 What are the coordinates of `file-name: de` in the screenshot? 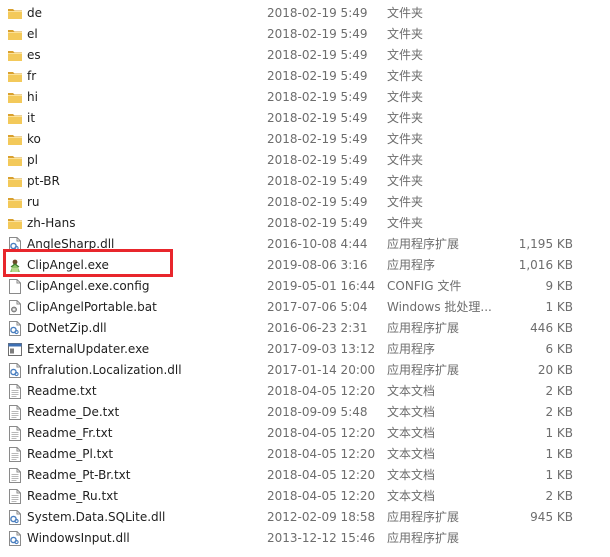 It's located at (34, 13).